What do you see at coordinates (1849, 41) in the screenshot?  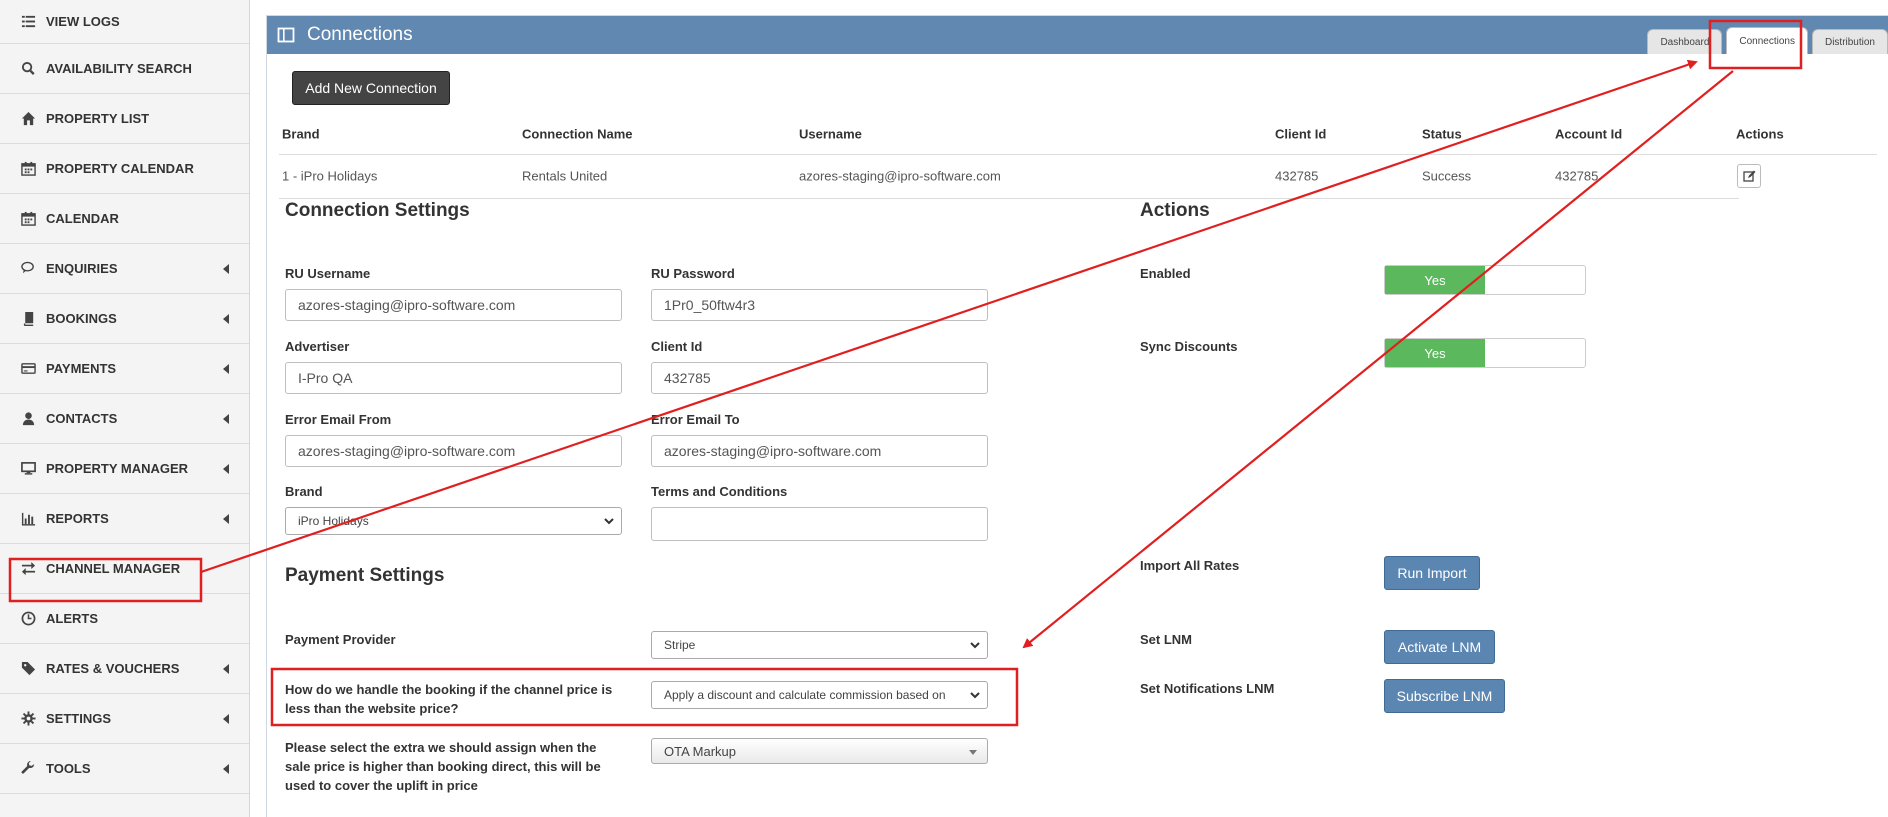 I see `tab-distribution: Distribution` at bounding box center [1849, 41].